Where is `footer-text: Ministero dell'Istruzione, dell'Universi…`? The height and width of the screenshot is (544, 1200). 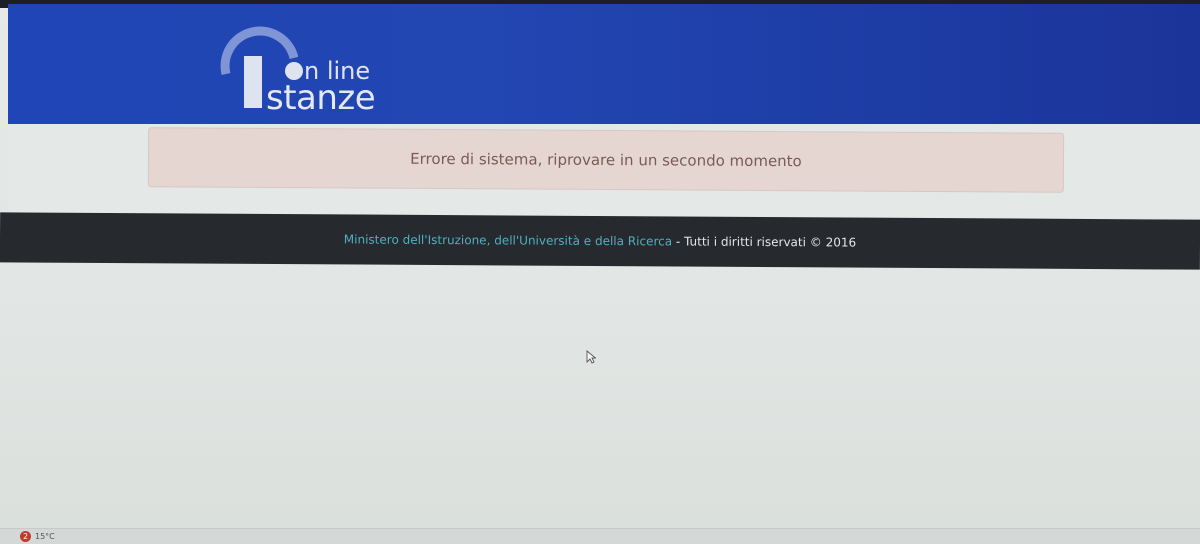
footer-text: Ministero dell'Istruzione, dell'Universi… is located at coordinates (600, 240).